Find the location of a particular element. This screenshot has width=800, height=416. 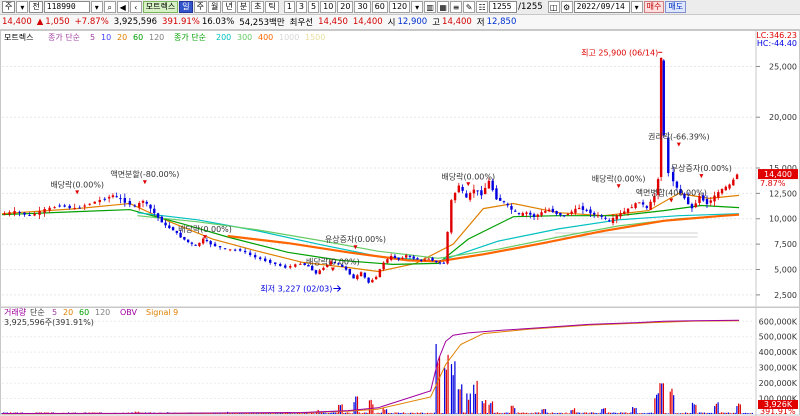

settings-list-icon: ☷ is located at coordinates (482, 7).